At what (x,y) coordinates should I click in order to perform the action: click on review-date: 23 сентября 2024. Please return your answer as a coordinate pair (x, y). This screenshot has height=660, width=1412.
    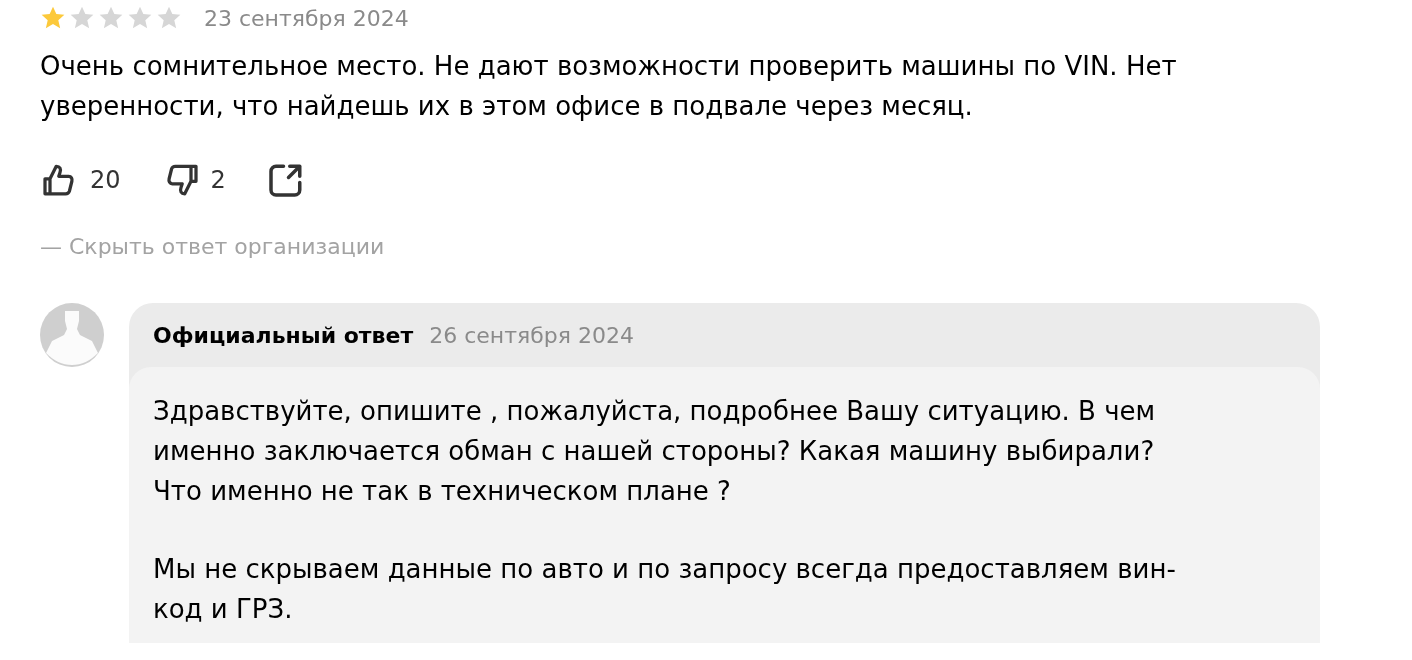
    Looking at the image, I should click on (306, 18).